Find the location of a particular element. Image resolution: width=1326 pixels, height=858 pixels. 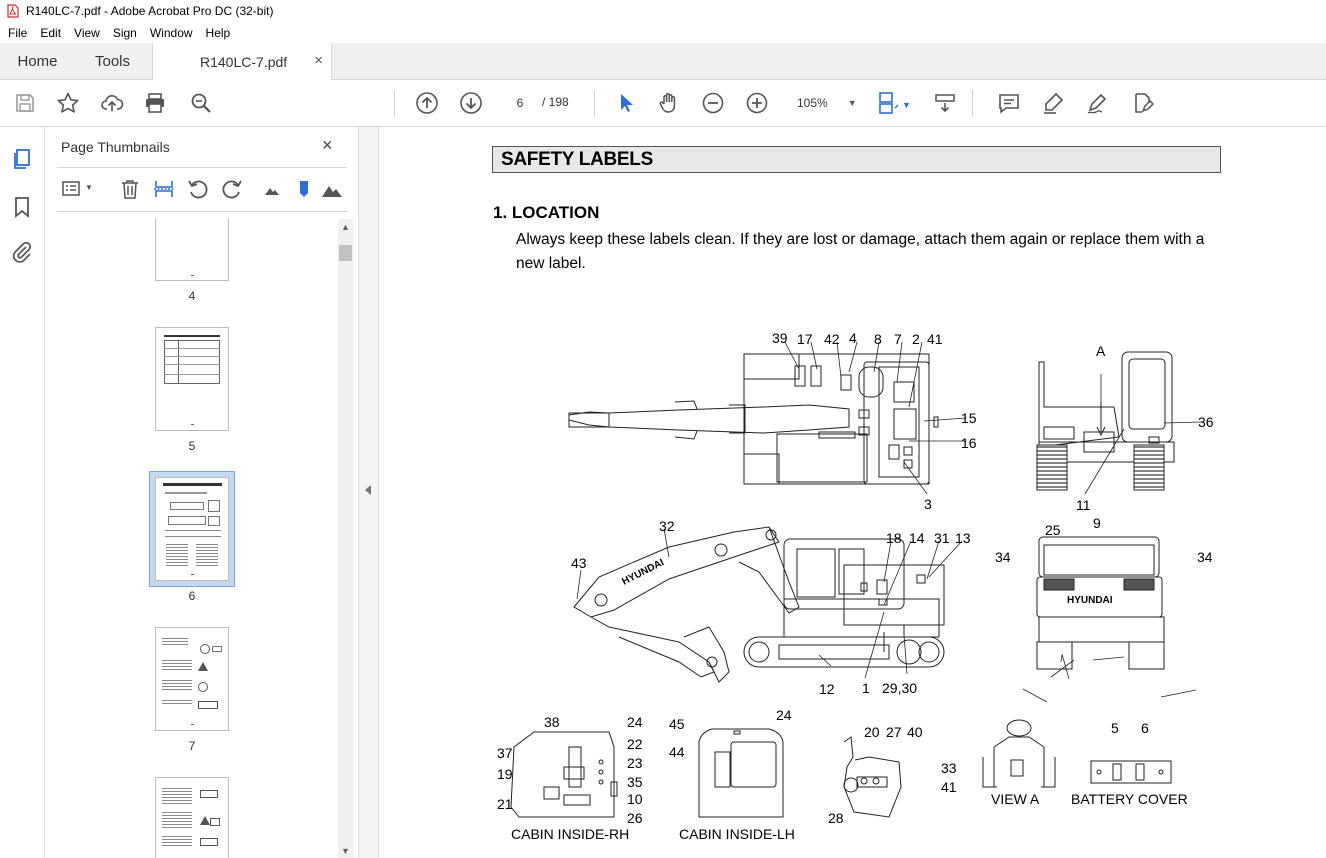

battery-cover-drawing is located at coordinates (1131, 772).